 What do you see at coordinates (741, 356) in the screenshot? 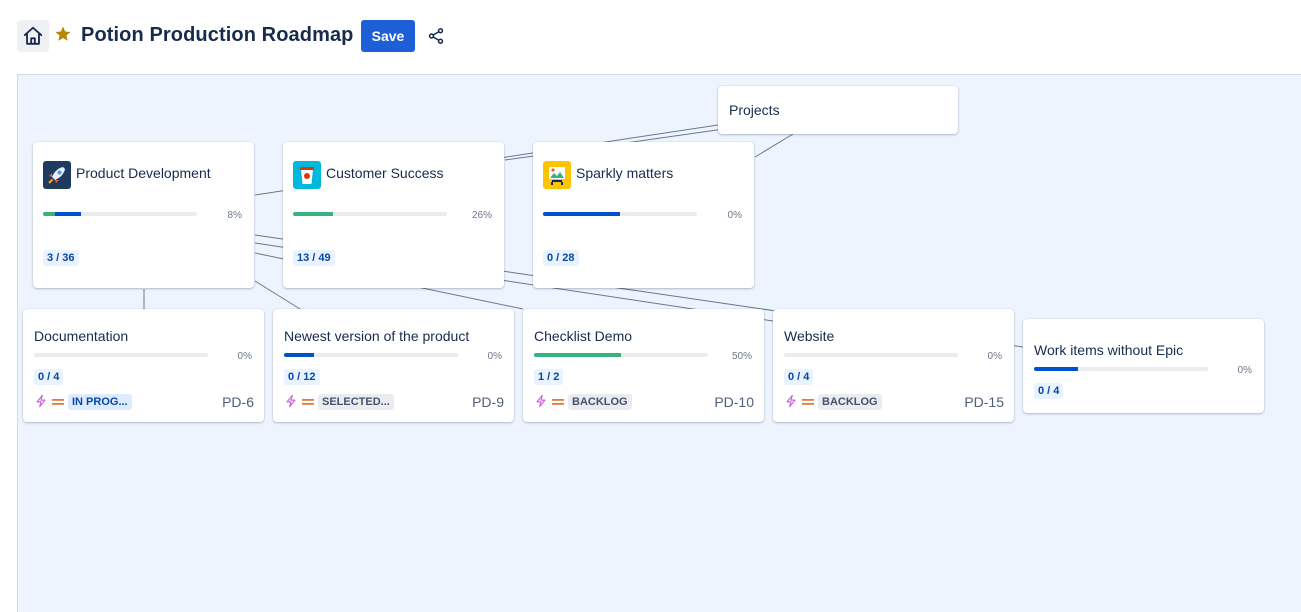
I see `progress-percent: 50%` at bounding box center [741, 356].